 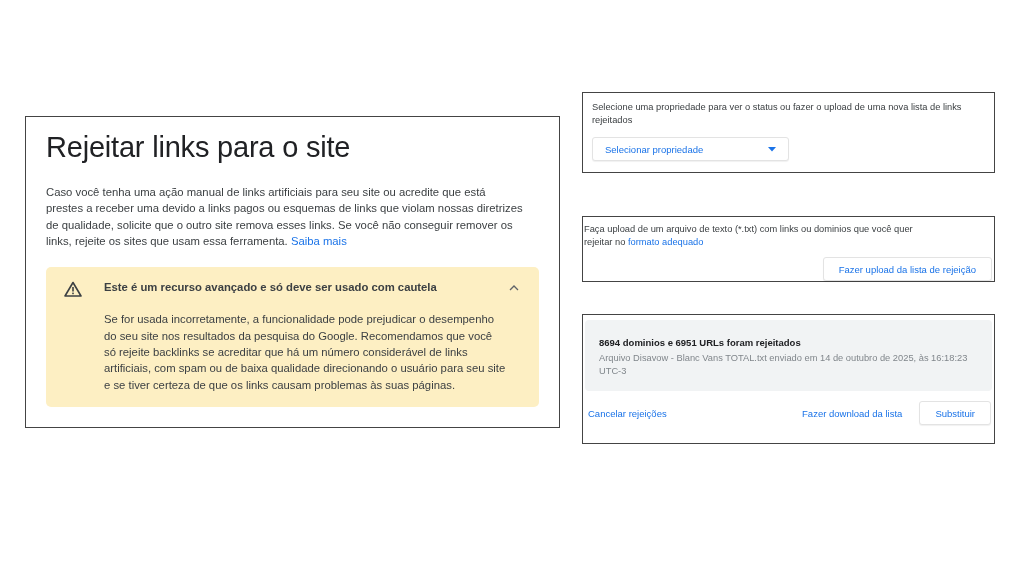 I want to click on format-link: formato adequado, so click(x=665, y=242).